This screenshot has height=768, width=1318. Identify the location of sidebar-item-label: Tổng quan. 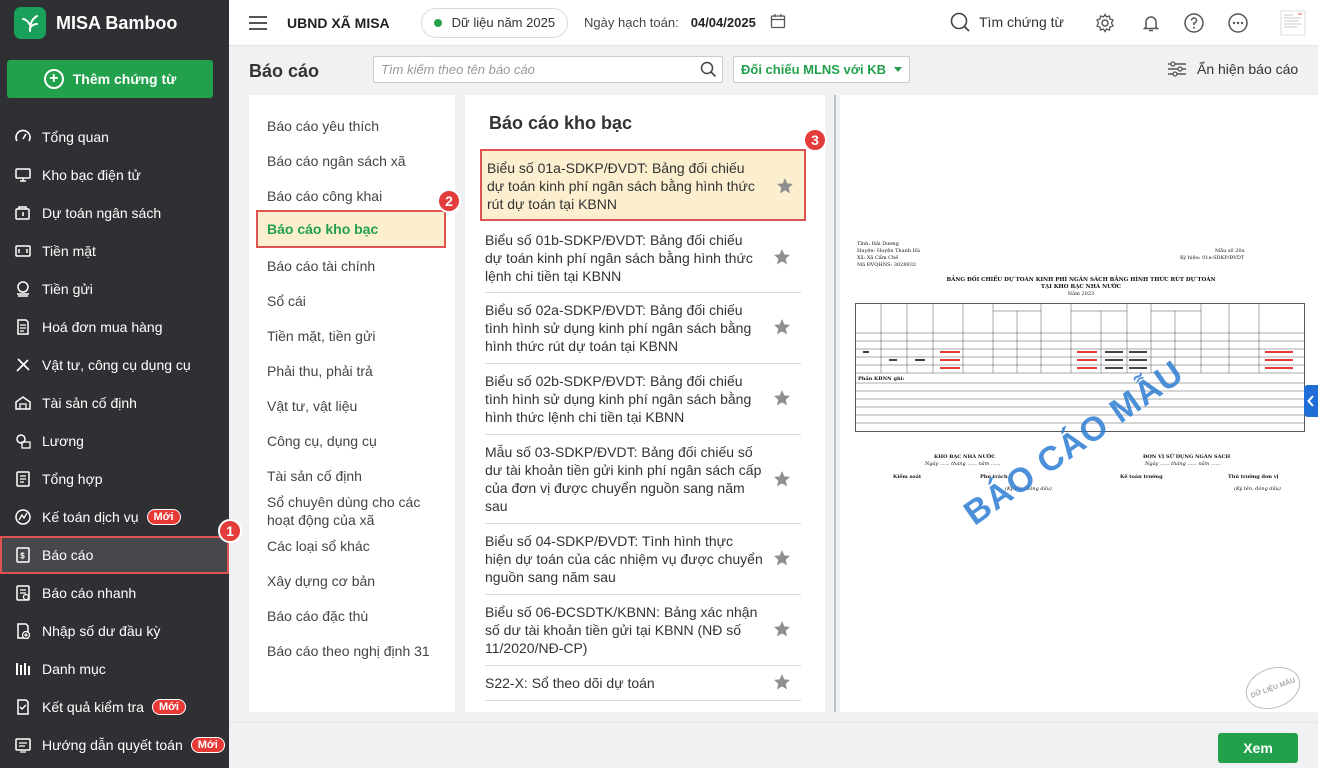
(75, 137).